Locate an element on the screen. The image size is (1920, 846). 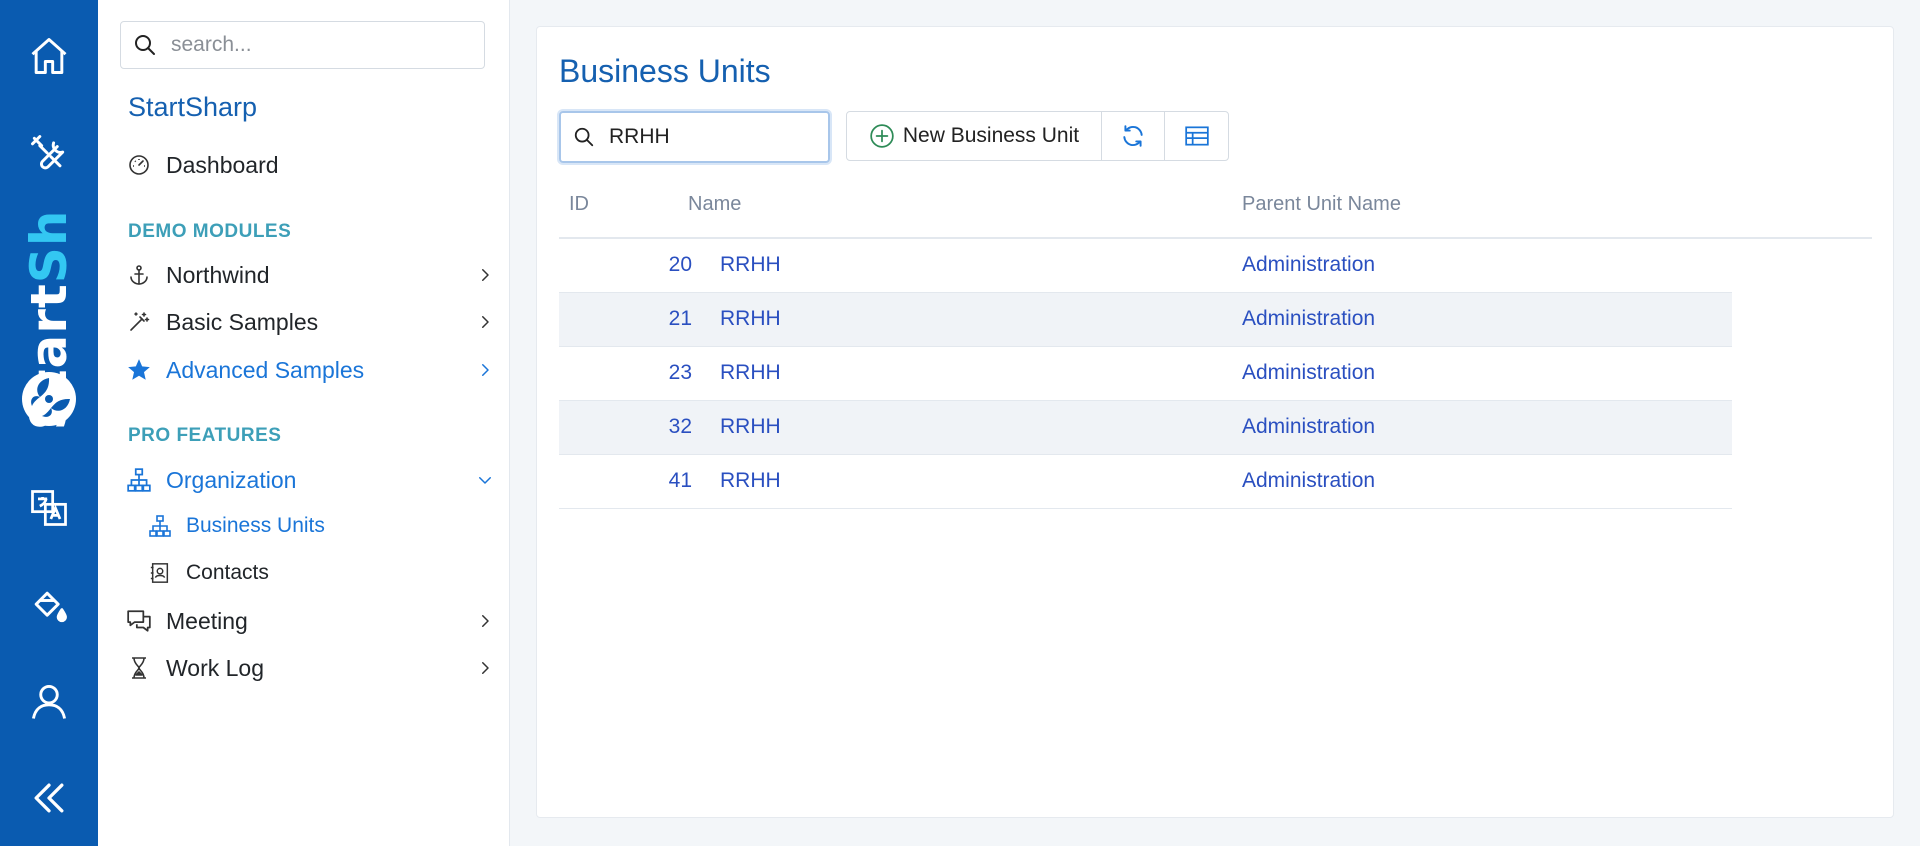
sidebar-subitem-label: Contacts is located at coordinates (227, 572).